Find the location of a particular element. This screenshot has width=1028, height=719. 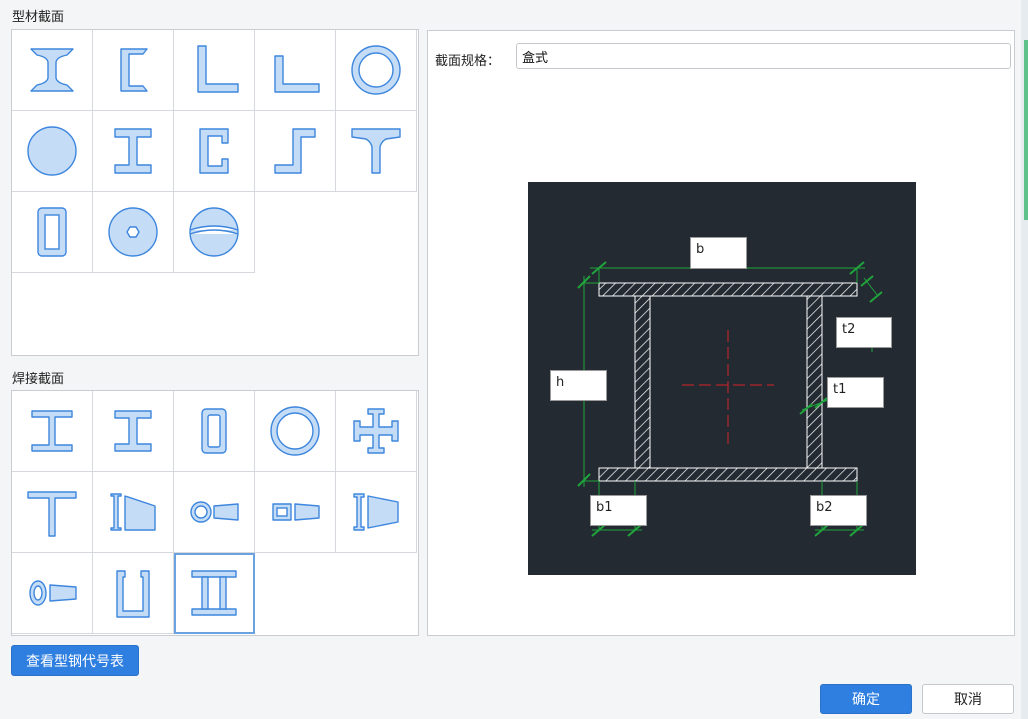

profile-unequal-angle is located at coordinates (295, 70).